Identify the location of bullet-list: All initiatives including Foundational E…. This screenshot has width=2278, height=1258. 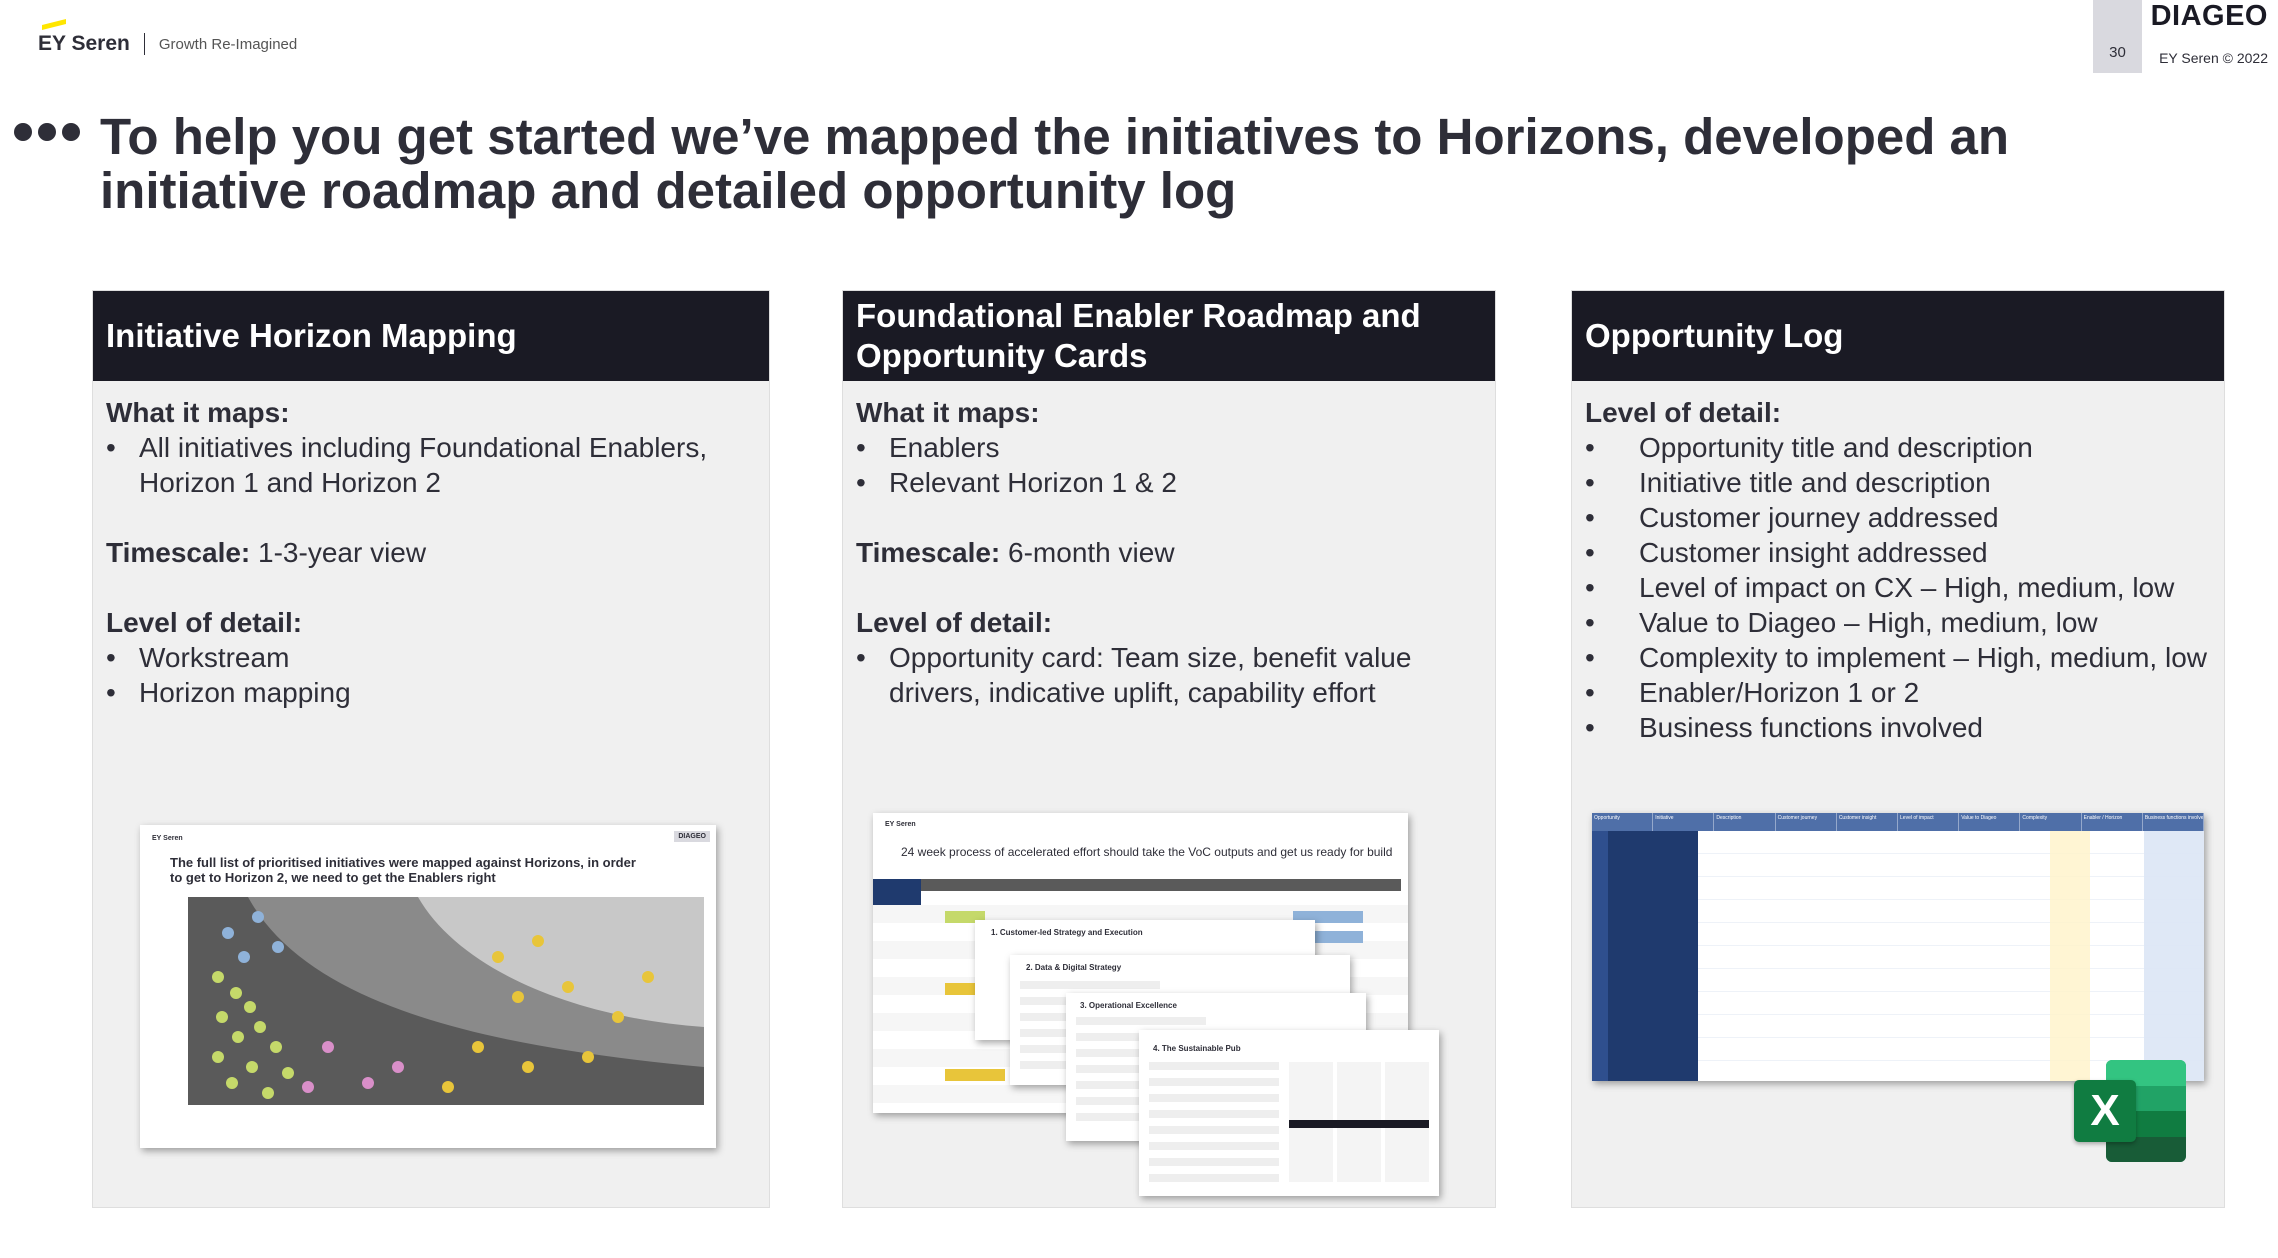
(431, 465).